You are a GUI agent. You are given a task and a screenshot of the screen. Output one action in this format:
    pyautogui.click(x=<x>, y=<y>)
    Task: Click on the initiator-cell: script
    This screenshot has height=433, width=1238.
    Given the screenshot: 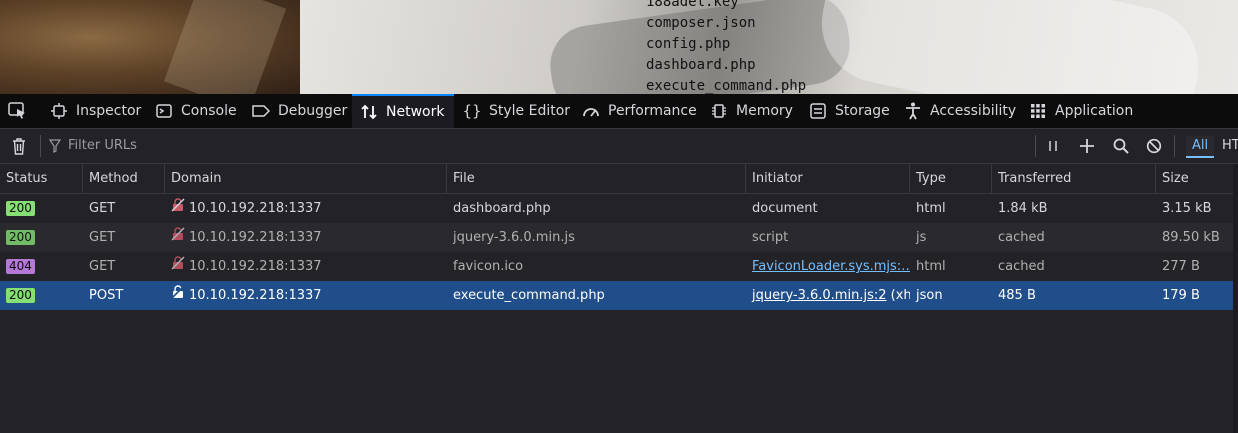 What is the action you would take?
    pyautogui.click(x=770, y=237)
    